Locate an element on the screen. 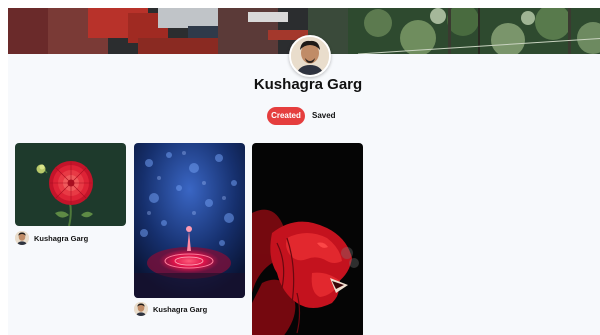  tab-saved: Saved is located at coordinates (324, 116).